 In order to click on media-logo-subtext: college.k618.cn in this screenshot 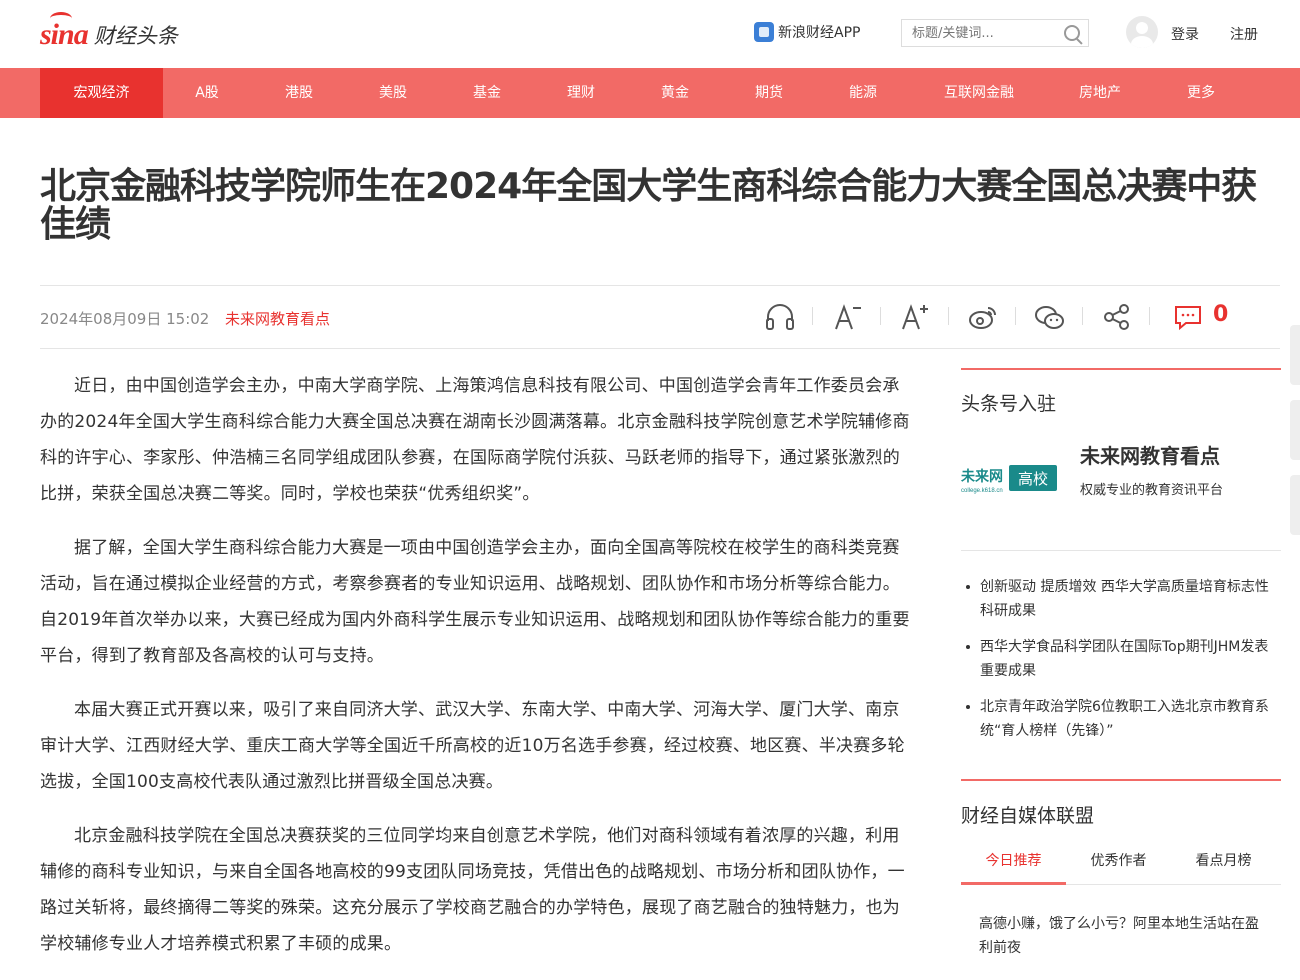, I will do `click(982, 491)`.